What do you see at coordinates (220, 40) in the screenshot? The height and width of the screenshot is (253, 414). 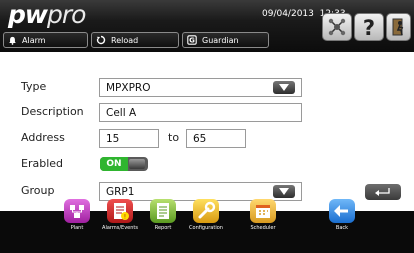 I see `guardian-button-label: Guardian` at bounding box center [220, 40].